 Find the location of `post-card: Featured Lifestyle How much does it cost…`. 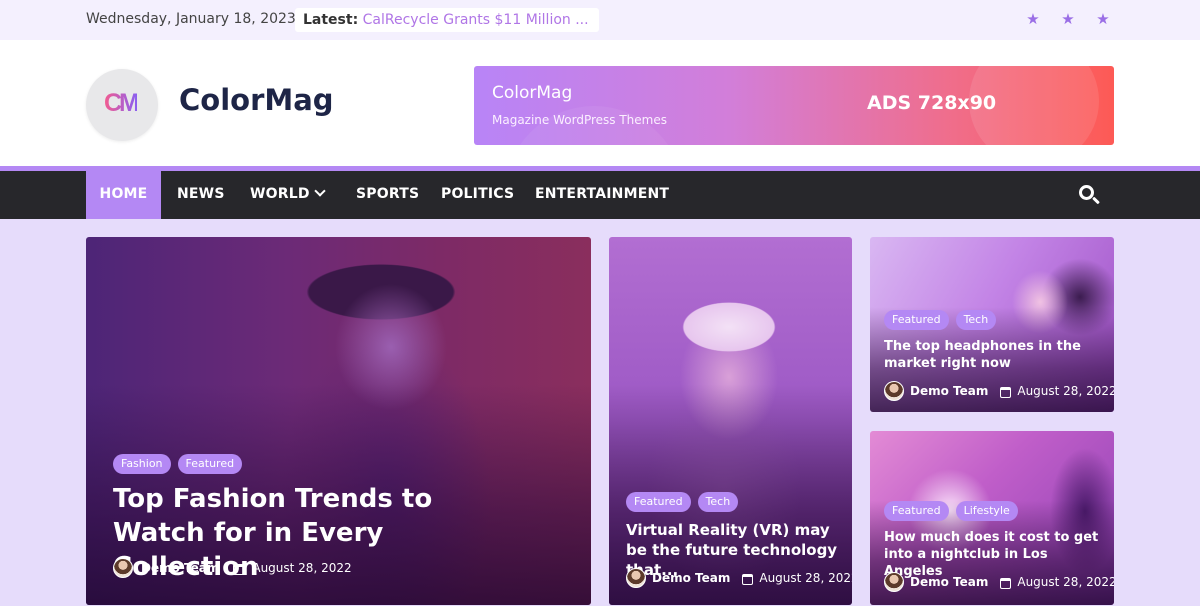

post-card: Featured Lifestyle How much does it cost… is located at coordinates (992, 518).